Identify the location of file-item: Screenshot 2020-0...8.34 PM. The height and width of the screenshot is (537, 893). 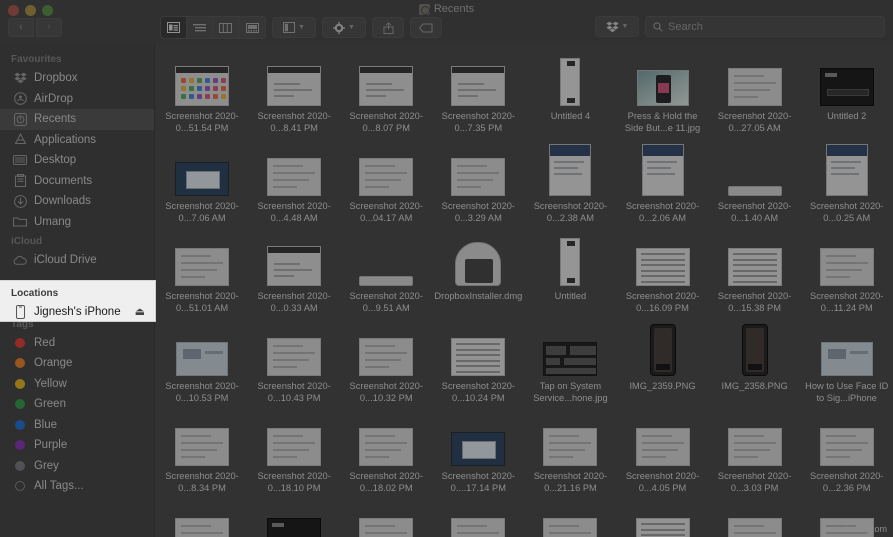
(202, 453).